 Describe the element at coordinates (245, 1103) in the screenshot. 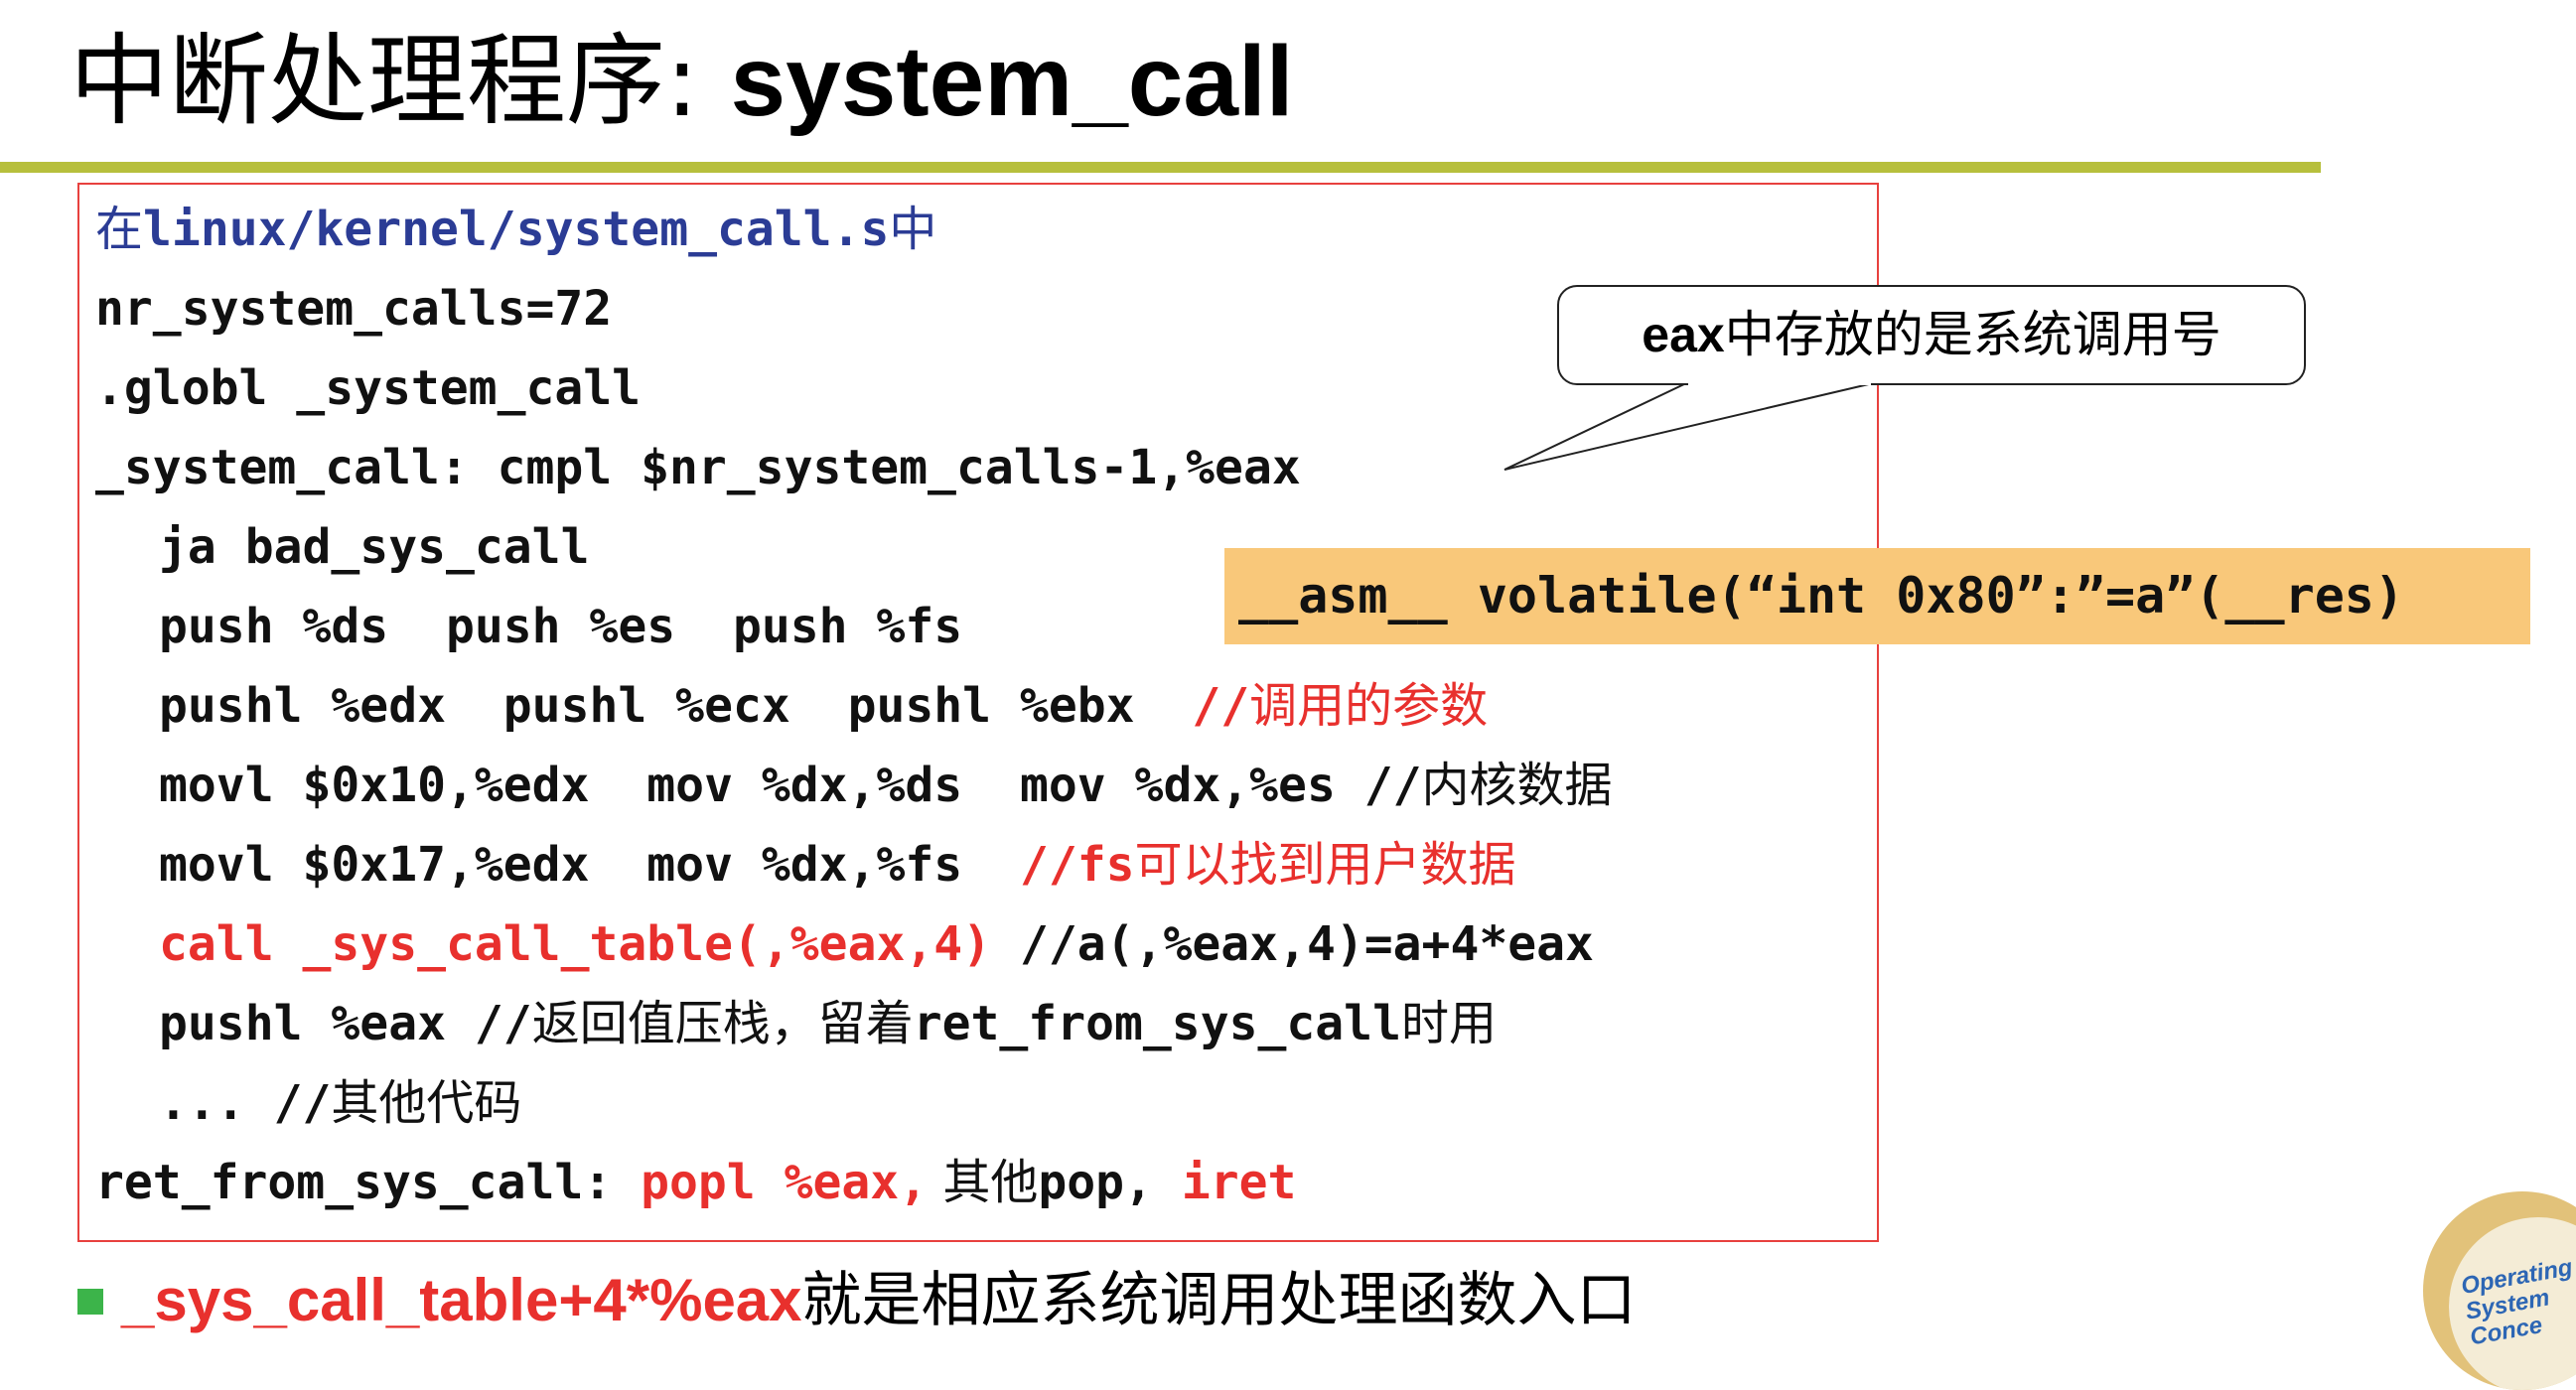

I see `code-line-11-code: ... //` at that location.